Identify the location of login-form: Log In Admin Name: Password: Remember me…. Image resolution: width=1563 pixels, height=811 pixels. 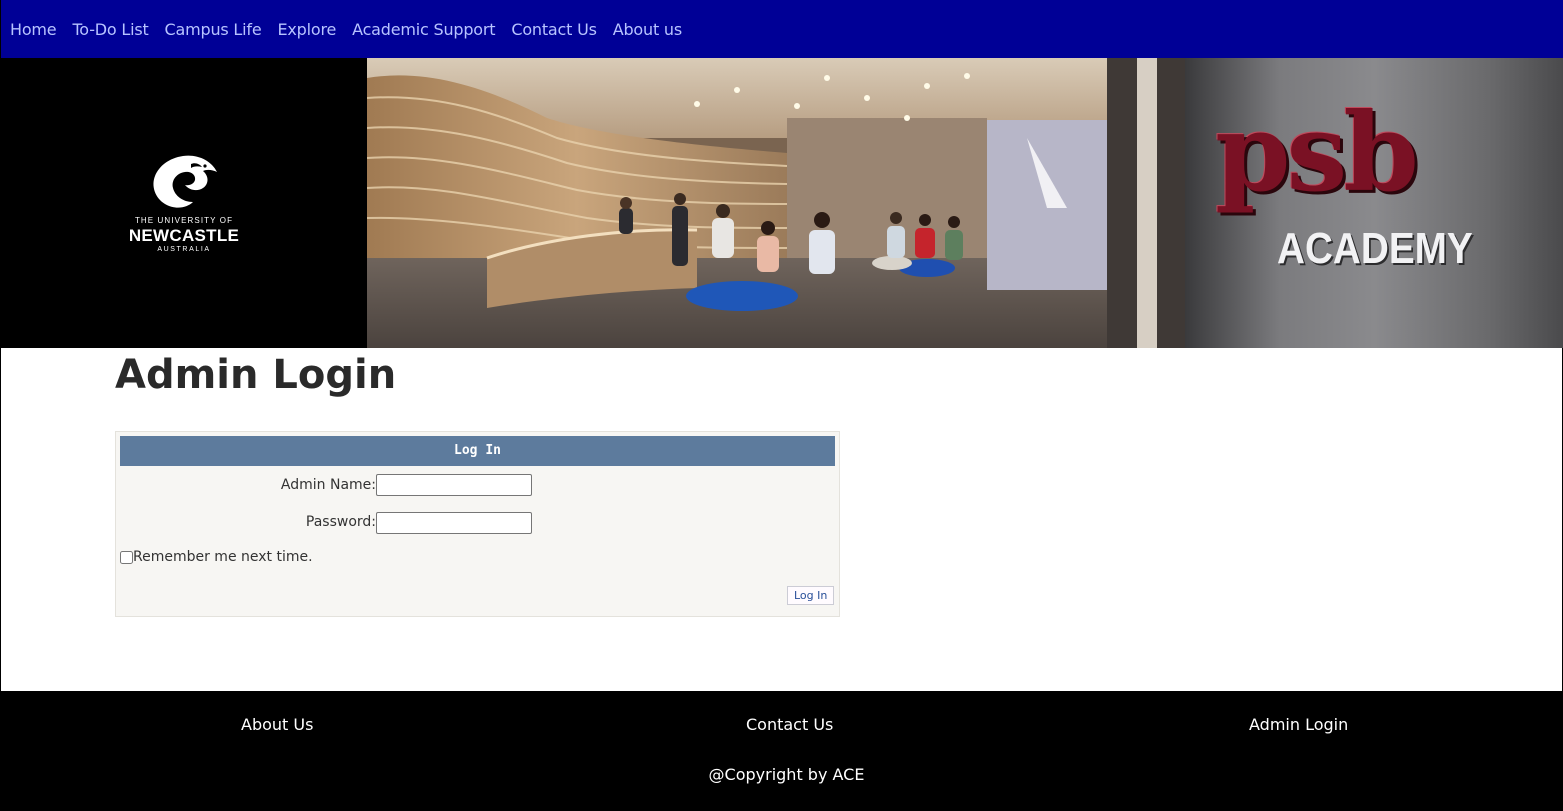
(477, 524).